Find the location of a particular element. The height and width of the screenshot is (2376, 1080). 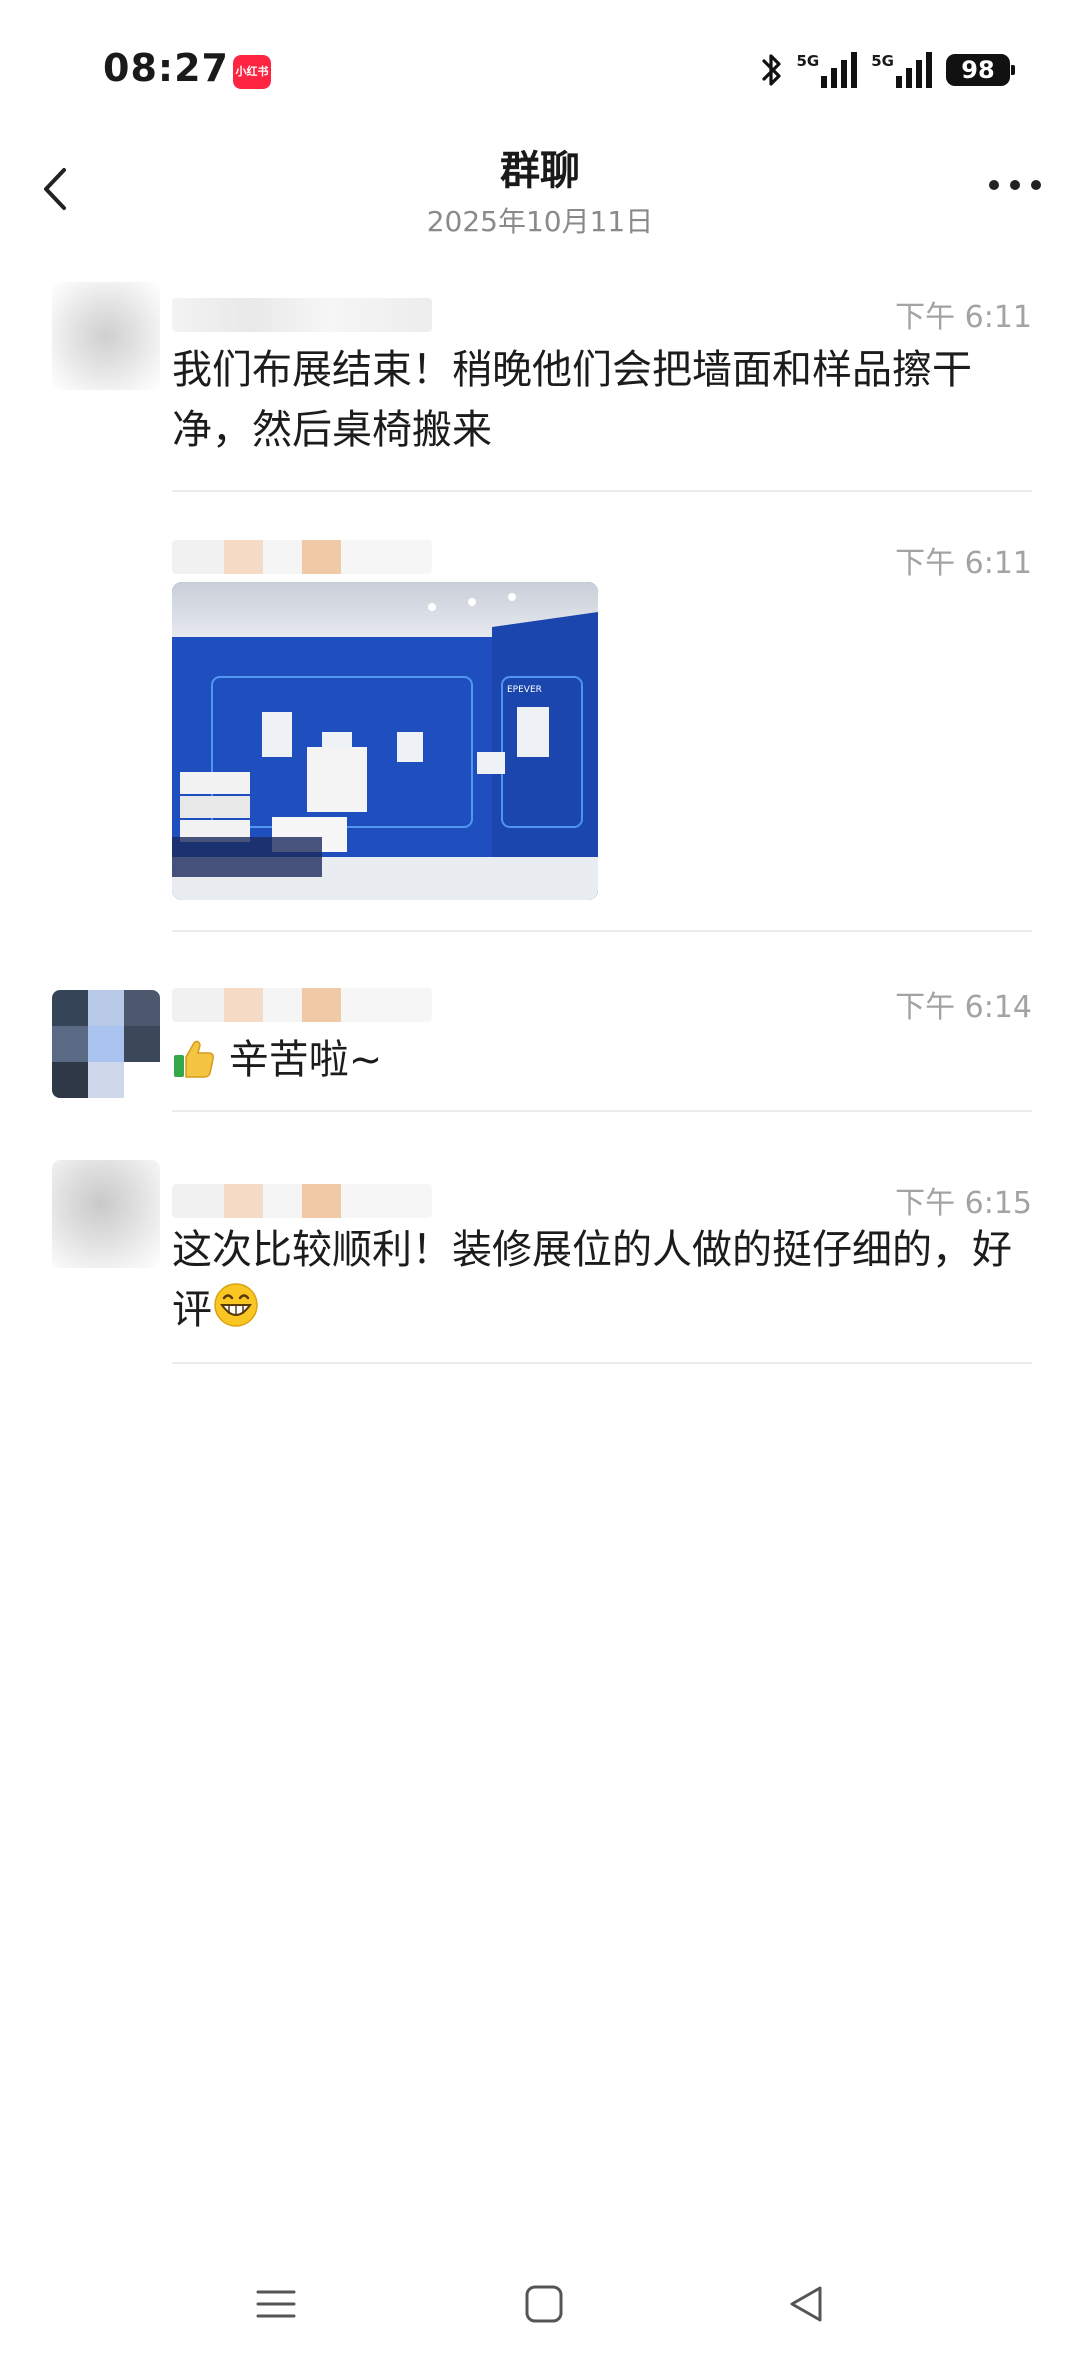

nav-menu-button is located at coordinates (276, 2306).